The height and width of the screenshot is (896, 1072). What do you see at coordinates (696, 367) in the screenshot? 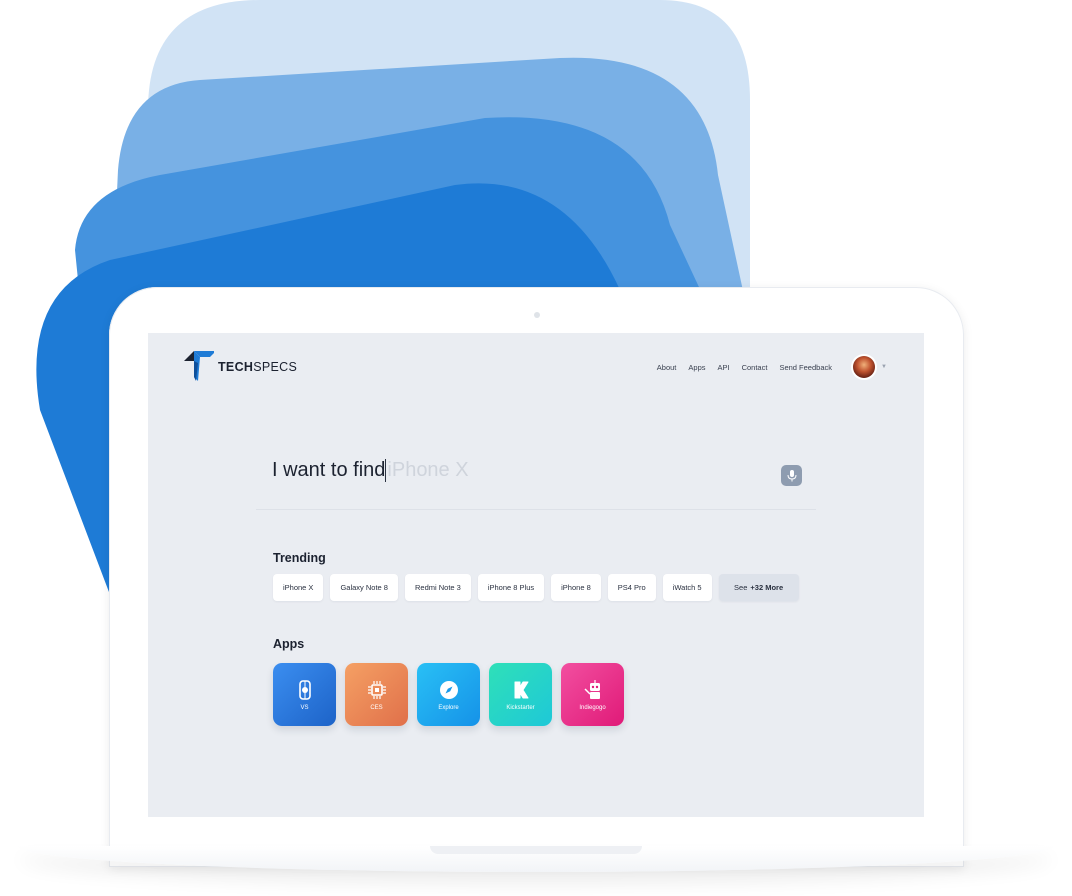
I see `nav-item-apps: Apps` at bounding box center [696, 367].